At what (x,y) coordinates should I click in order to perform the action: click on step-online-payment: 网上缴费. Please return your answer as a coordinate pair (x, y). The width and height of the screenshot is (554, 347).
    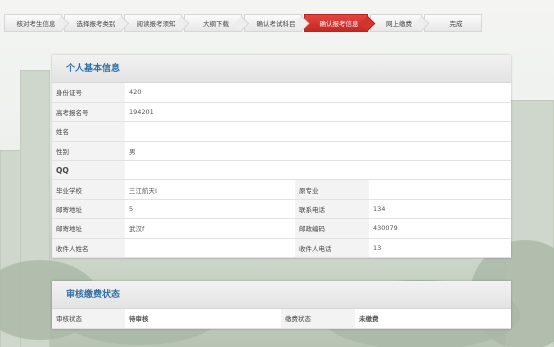
    Looking at the image, I should click on (396, 23).